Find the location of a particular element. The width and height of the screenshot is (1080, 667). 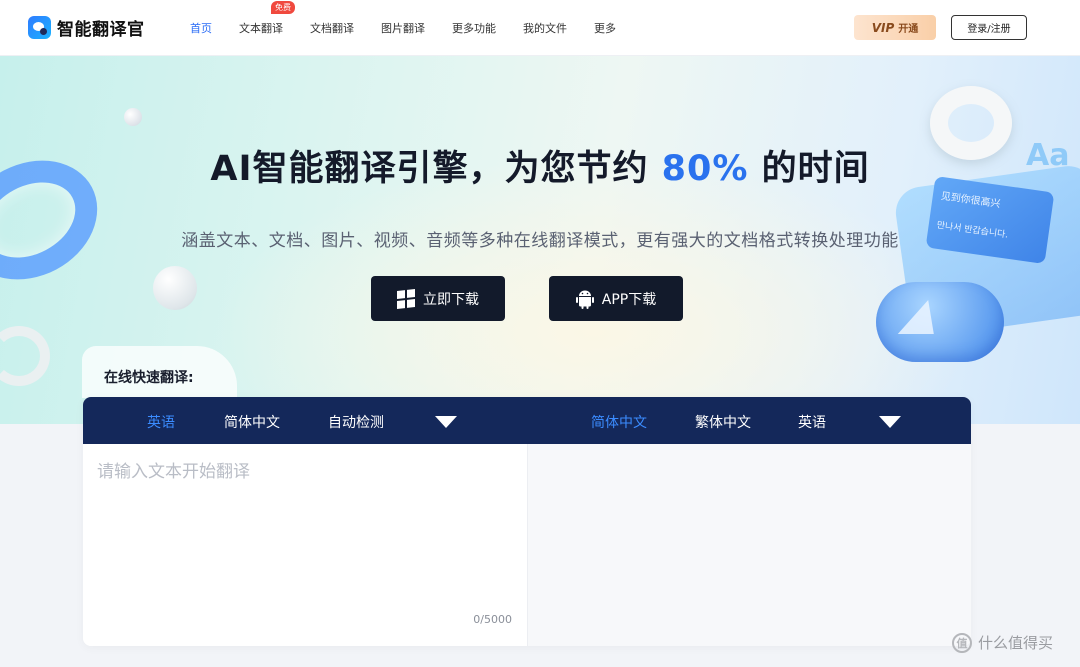

watermark-icon: 值 is located at coordinates (962, 642).